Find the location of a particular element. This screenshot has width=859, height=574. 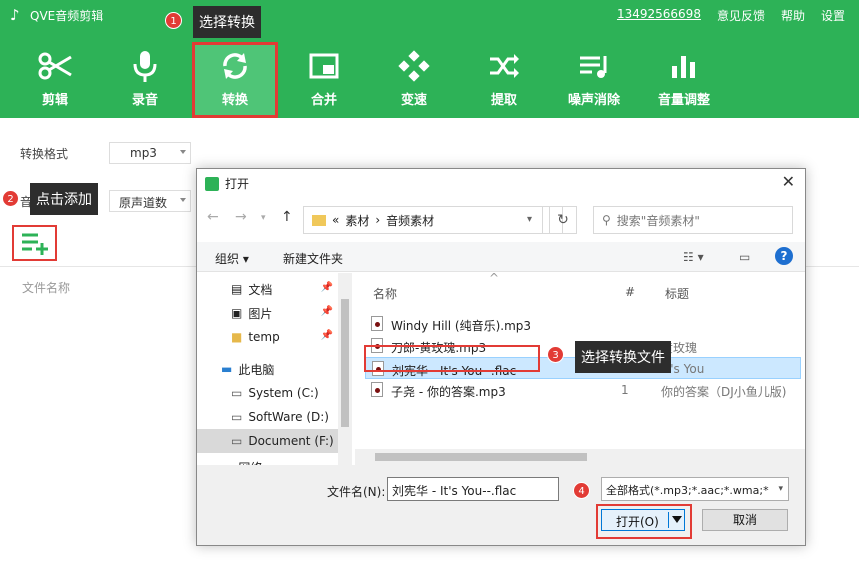

dialog-title: 打开 is located at coordinates (237, 184).